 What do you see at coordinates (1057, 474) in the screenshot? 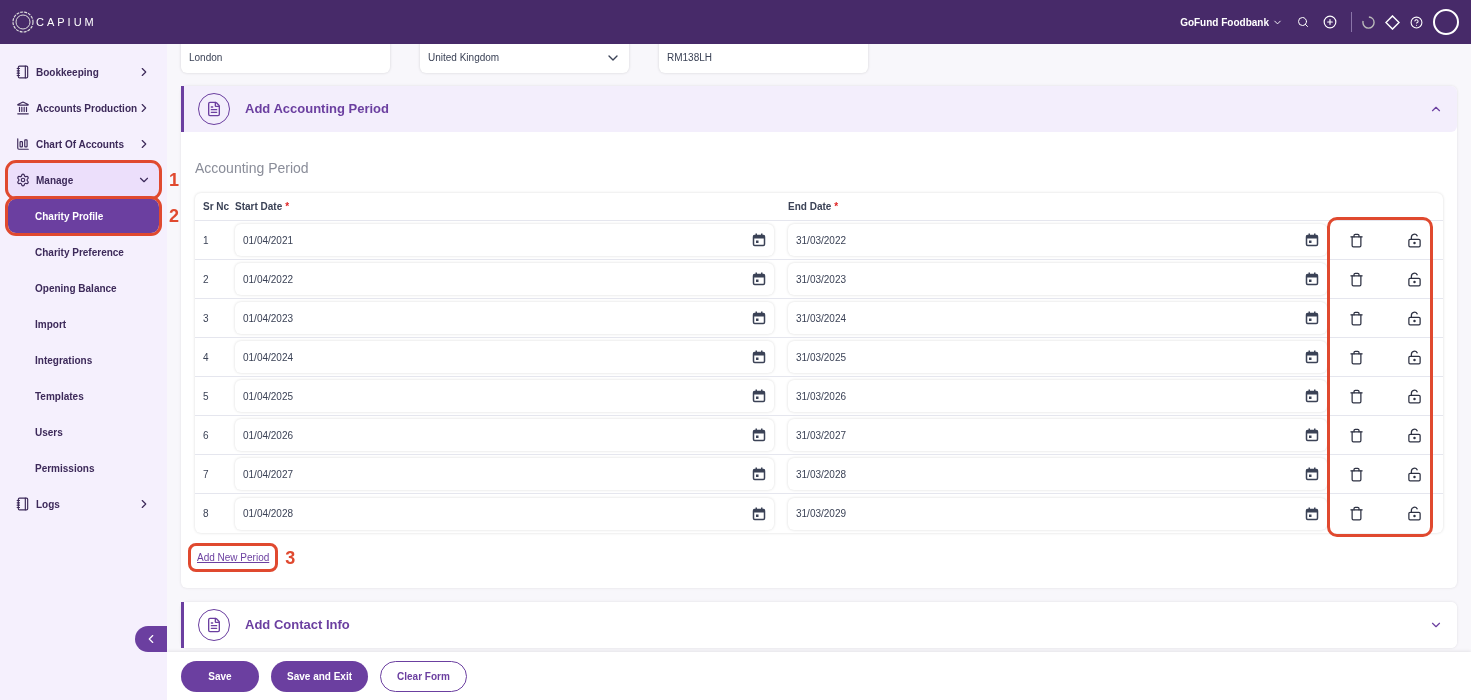
I see `date-field: 31/03/2028` at bounding box center [1057, 474].